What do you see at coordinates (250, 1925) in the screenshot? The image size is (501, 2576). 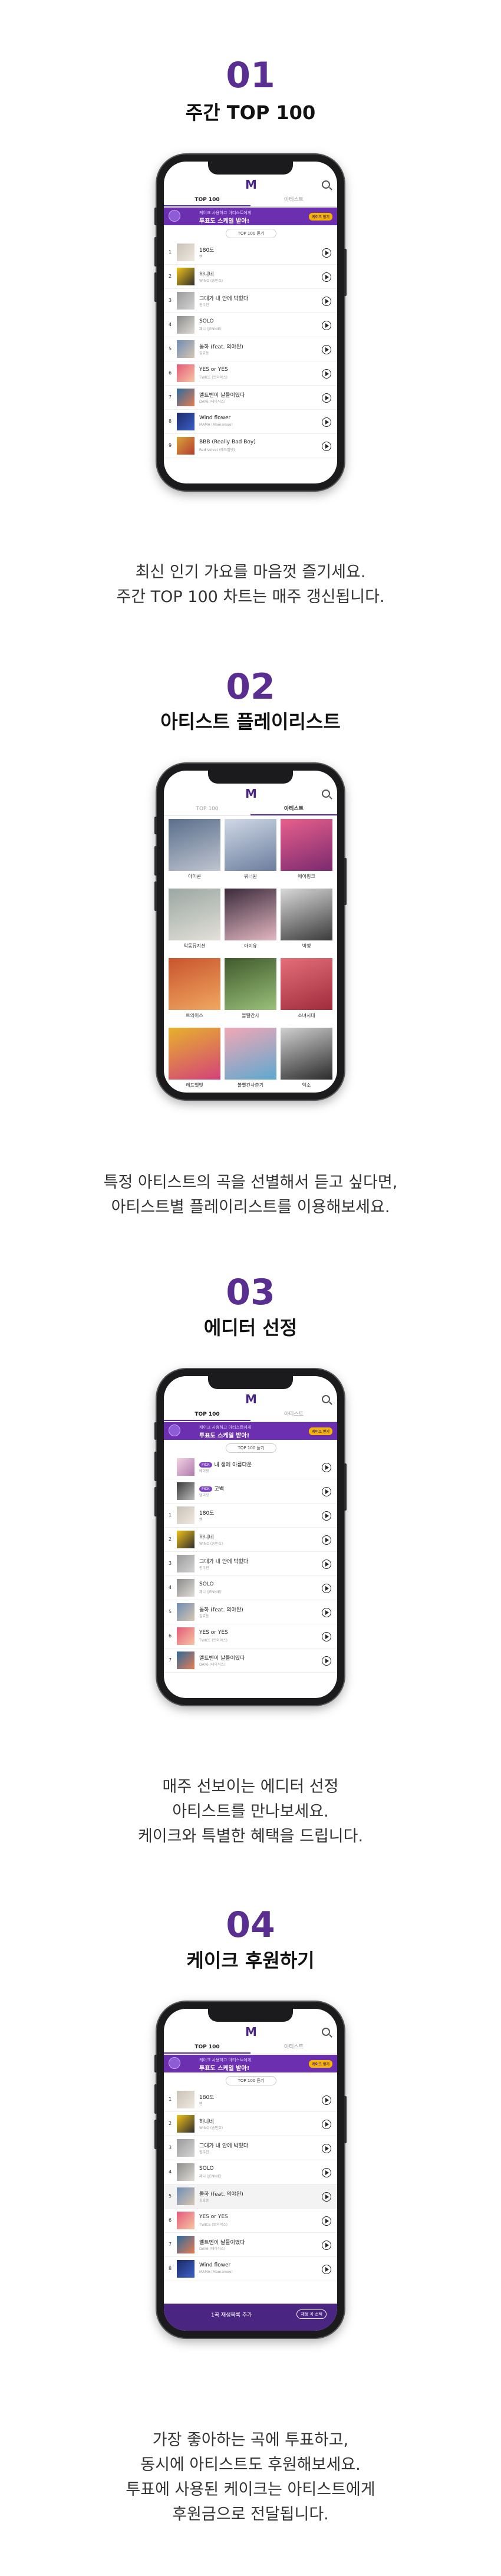 I see `section-number: 04` at bounding box center [250, 1925].